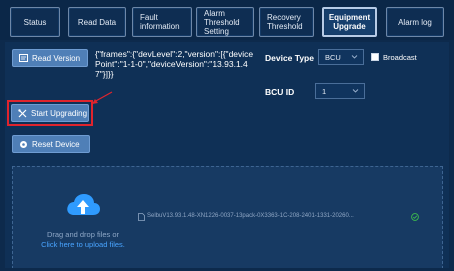 Image resolution: width=454 pixels, height=271 pixels. Describe the element at coordinates (286, 22) in the screenshot. I see `tab-recovery-threshold: Recovery Threshold` at that location.